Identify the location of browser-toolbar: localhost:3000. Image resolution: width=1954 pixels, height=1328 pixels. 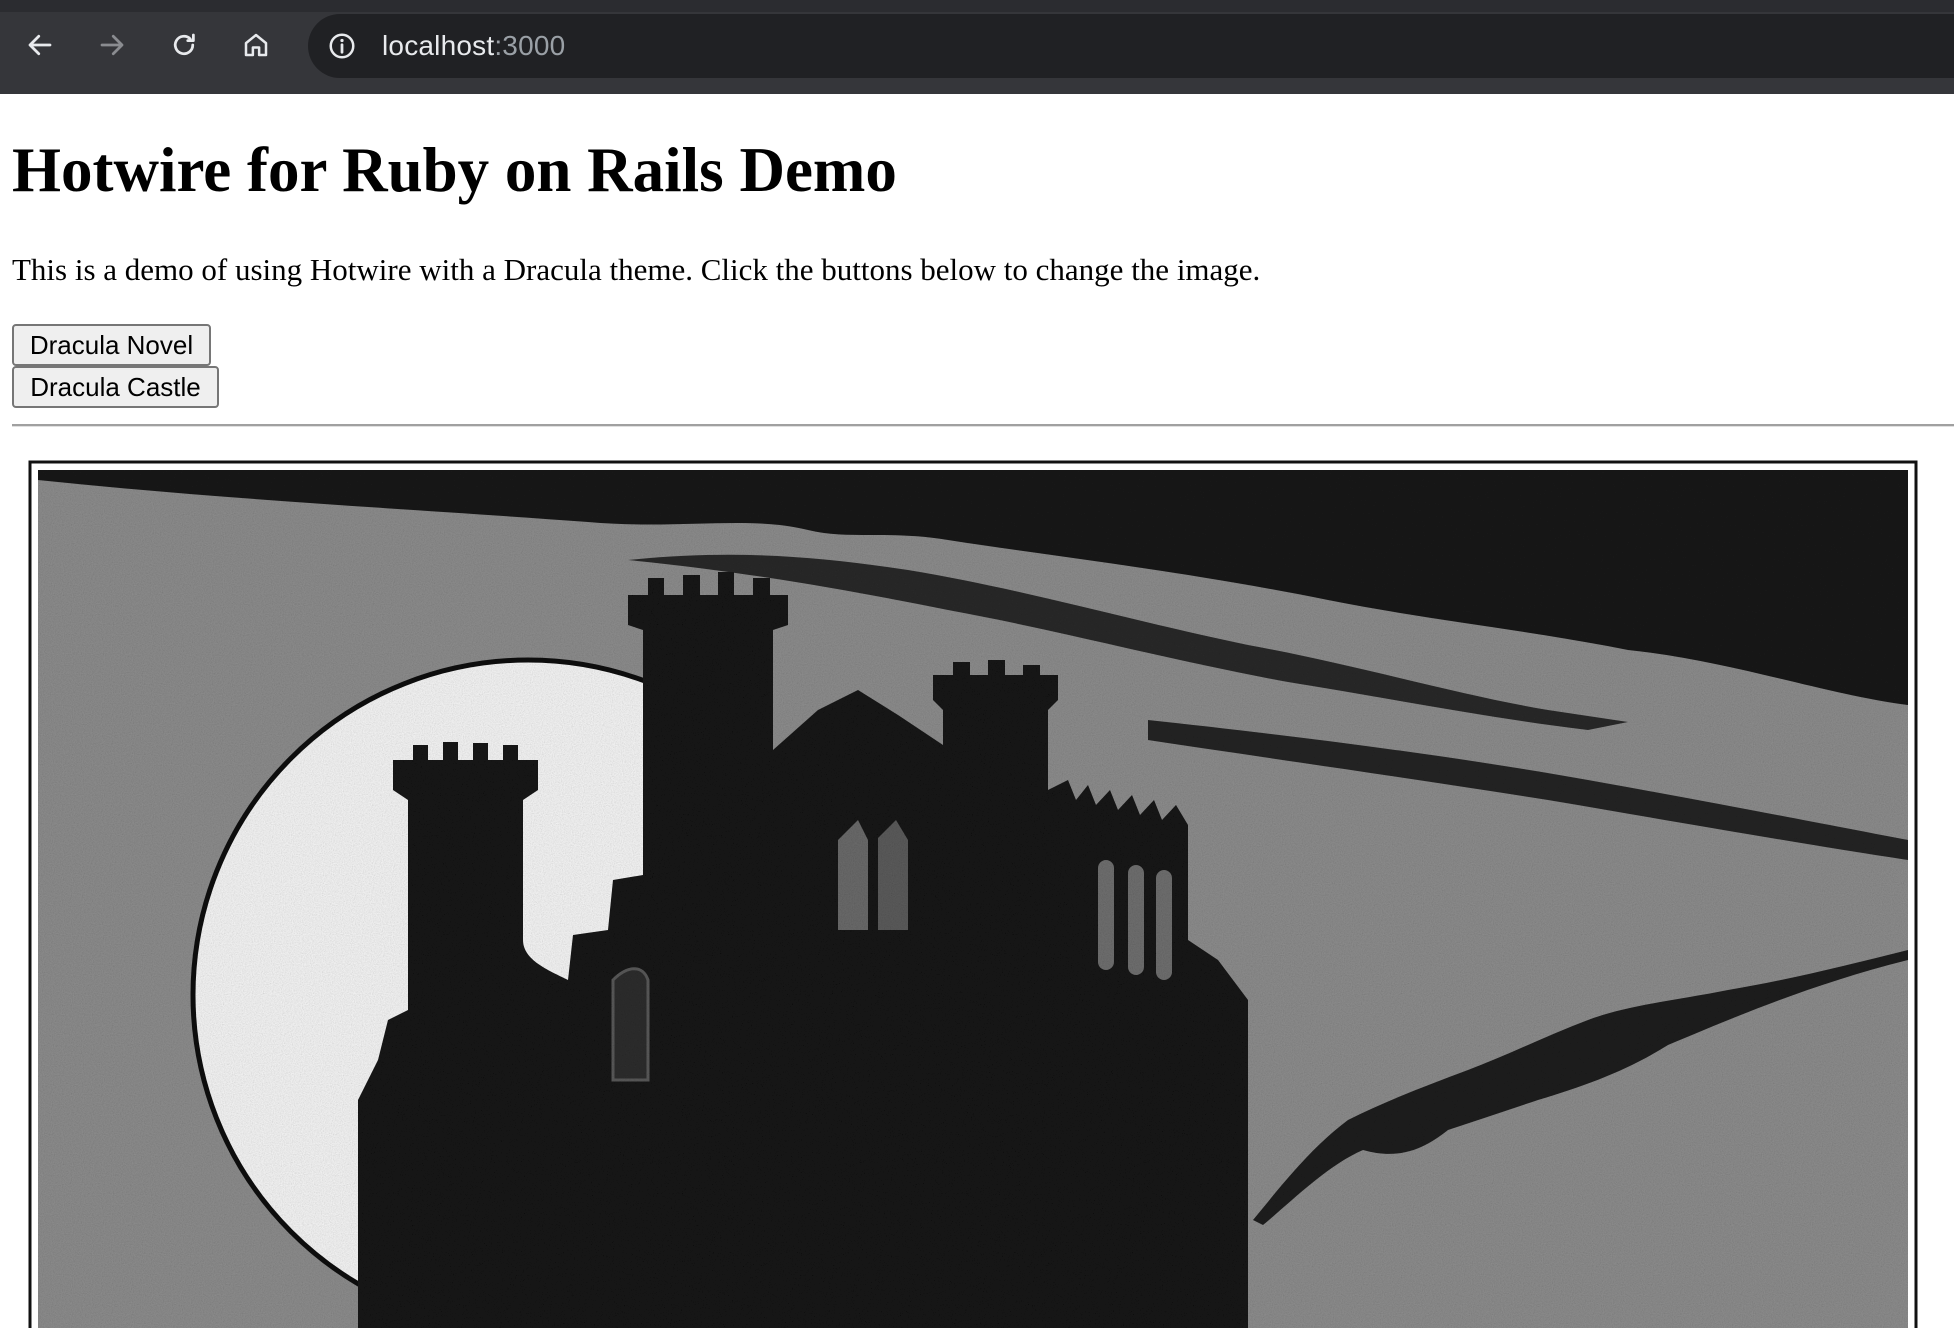
(977, 47).